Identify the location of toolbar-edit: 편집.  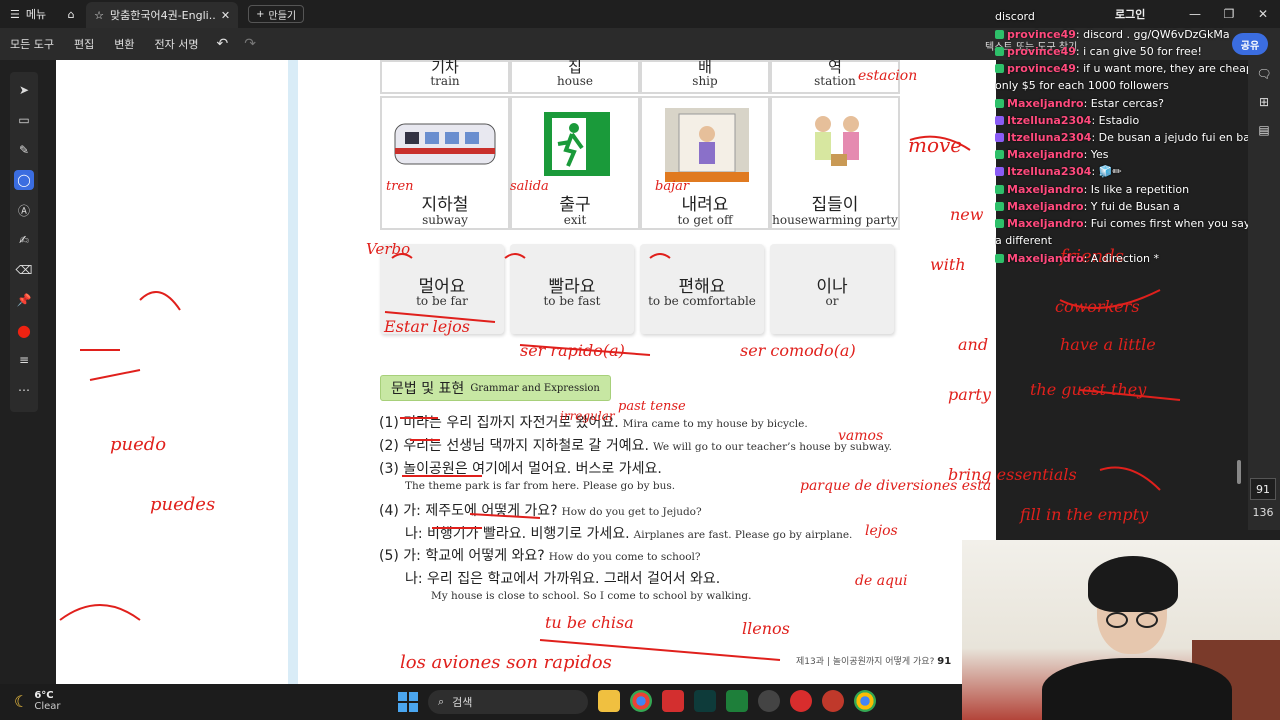
(84, 44).